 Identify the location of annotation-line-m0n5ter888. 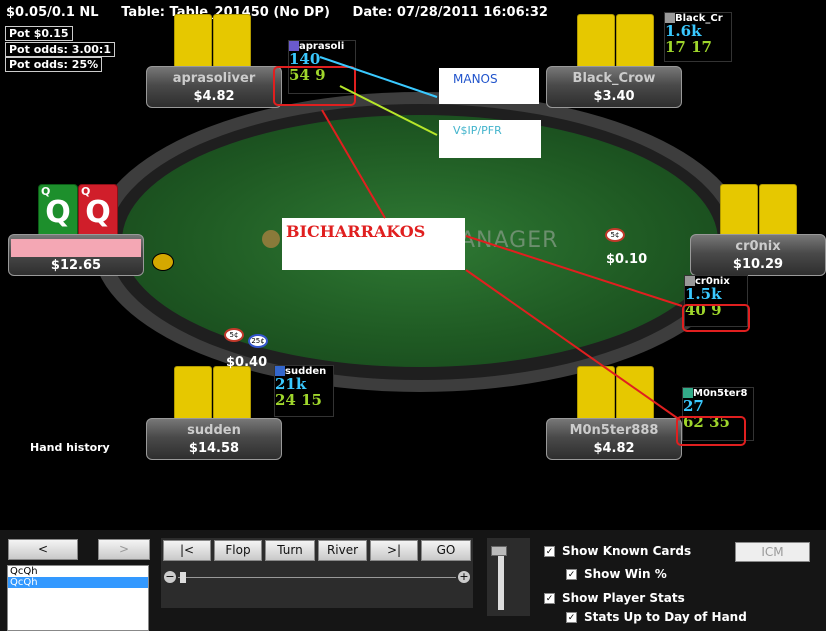
(573, 345).